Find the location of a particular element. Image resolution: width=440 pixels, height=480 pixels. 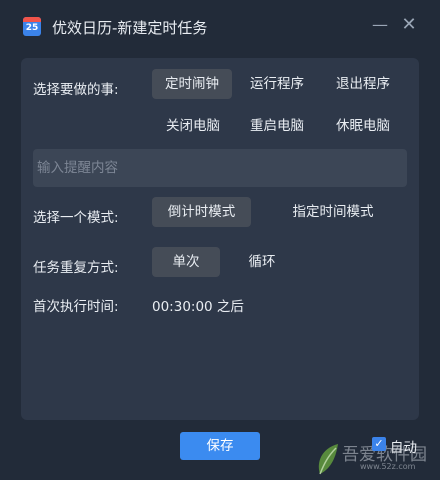

title-bar: 25 优效日历-新建定时任务 — ✕ is located at coordinates (220, 28).